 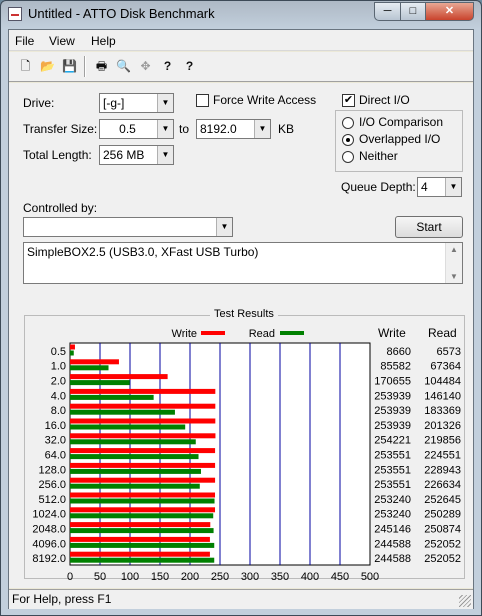 What do you see at coordinates (49, 559) in the screenshot?
I see `category-label: 8192.0` at bounding box center [49, 559].